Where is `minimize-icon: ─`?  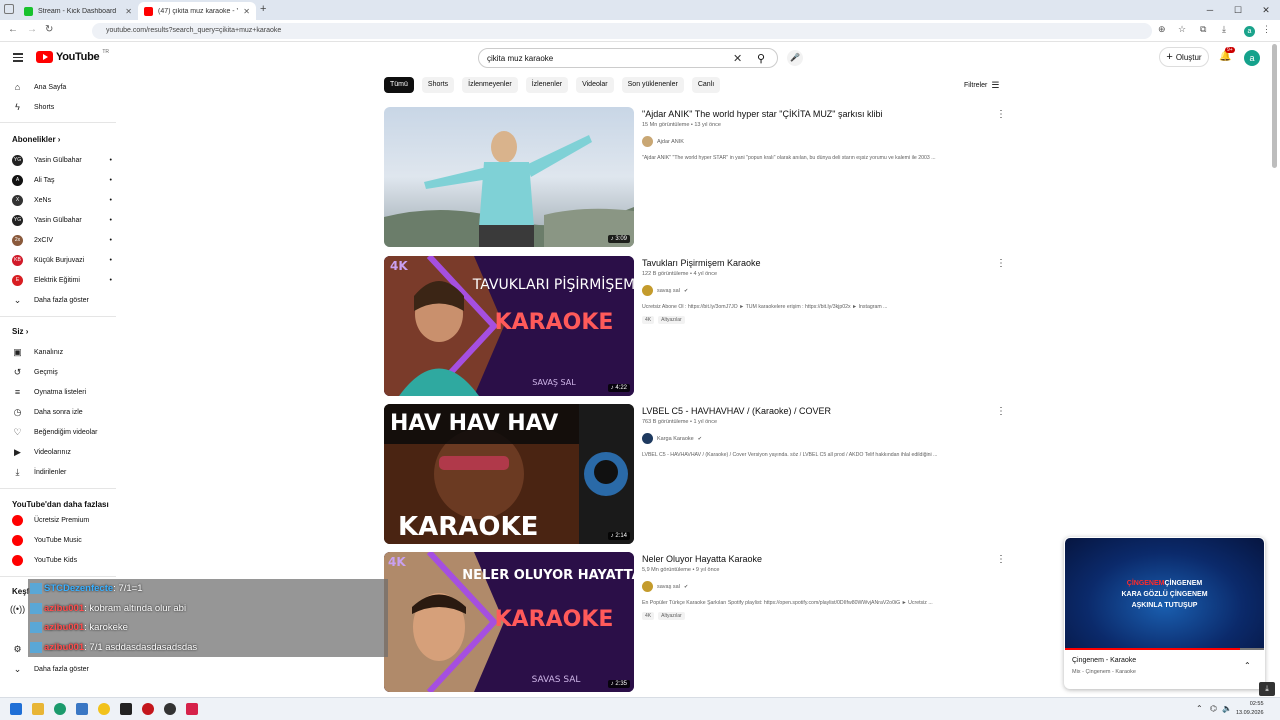 minimize-icon: ─ is located at coordinates (1210, 10).